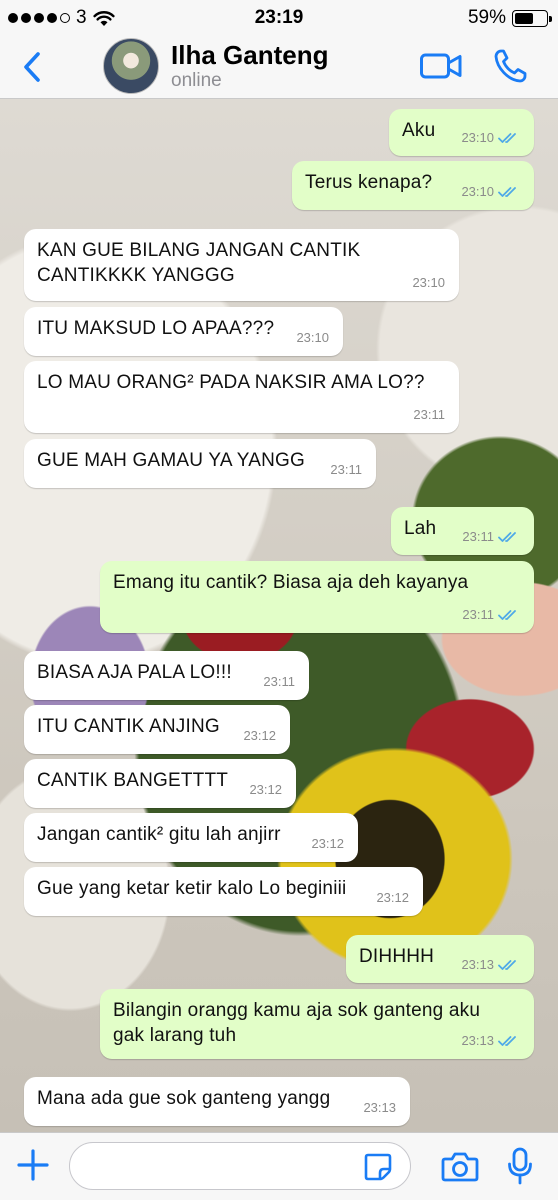  Describe the element at coordinates (156, 328) in the screenshot. I see `message-text: ITU MAKSUD LO APAA???` at that location.